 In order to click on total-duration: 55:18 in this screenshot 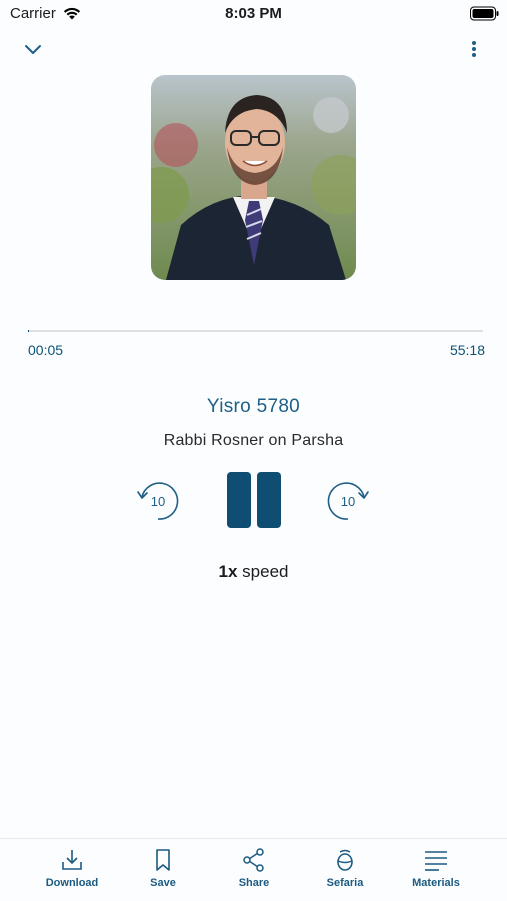, I will do `click(467, 350)`.